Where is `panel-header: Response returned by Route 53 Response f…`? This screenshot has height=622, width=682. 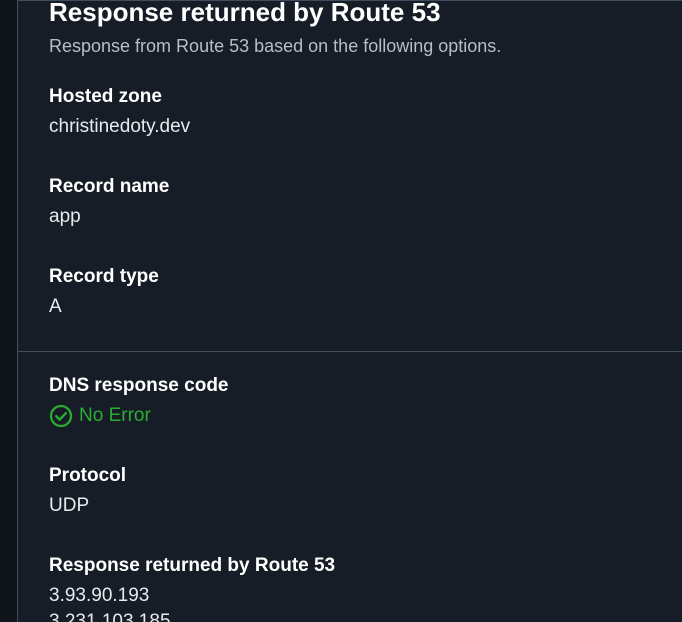
panel-header: Response returned by Route 53 Response f… is located at coordinates (364, 29).